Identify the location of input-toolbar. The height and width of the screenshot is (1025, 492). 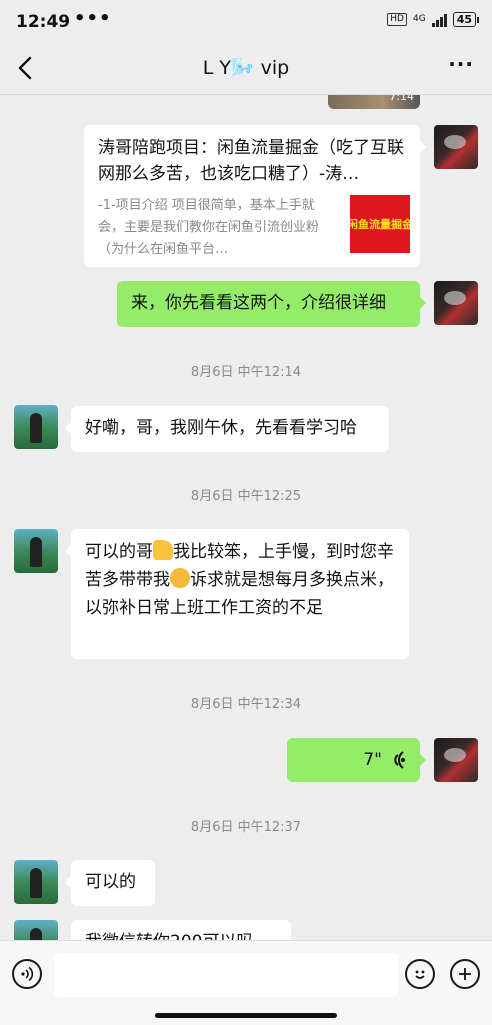
(246, 982).